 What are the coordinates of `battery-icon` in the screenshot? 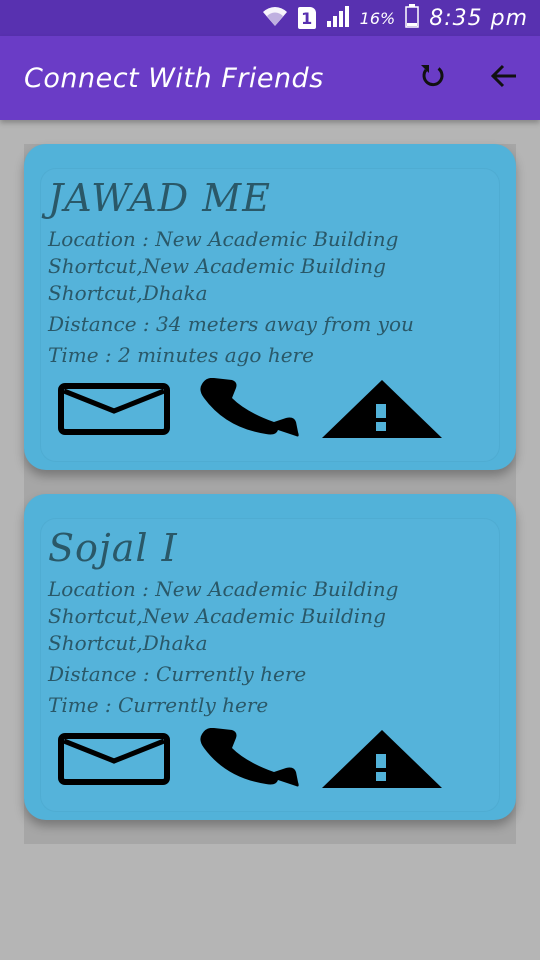 It's located at (412, 18).